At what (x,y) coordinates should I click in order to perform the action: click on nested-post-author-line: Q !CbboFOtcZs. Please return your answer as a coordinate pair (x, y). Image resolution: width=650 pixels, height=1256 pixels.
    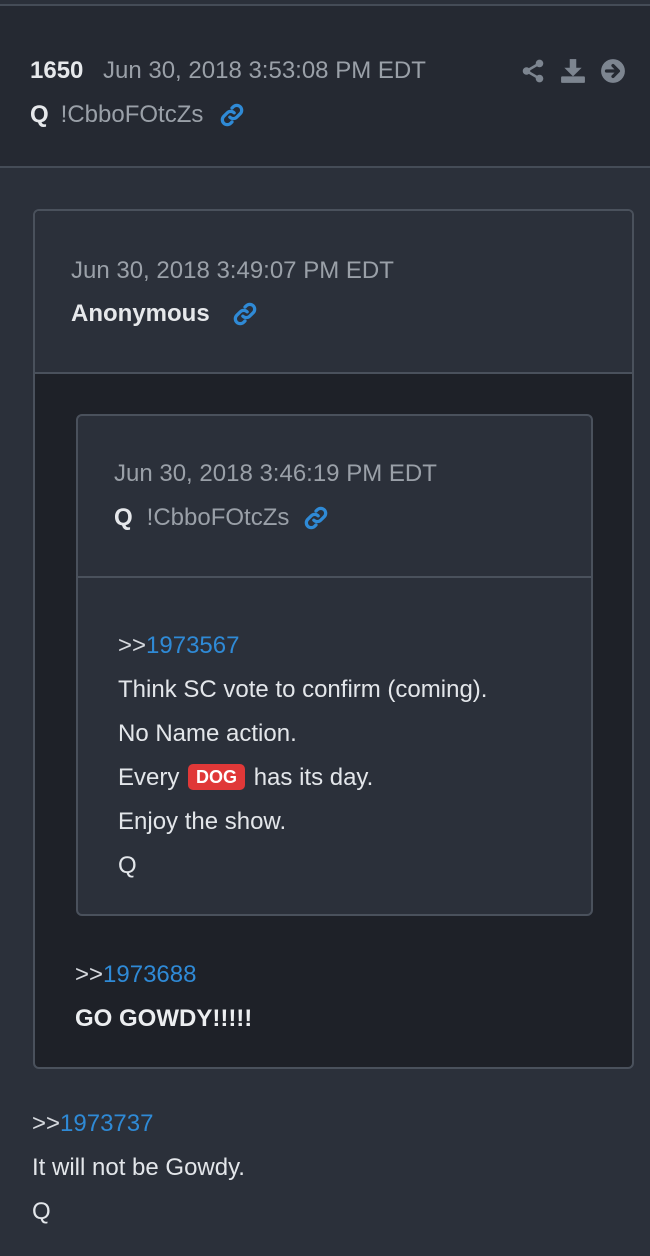
    Looking at the image, I should click on (221, 518).